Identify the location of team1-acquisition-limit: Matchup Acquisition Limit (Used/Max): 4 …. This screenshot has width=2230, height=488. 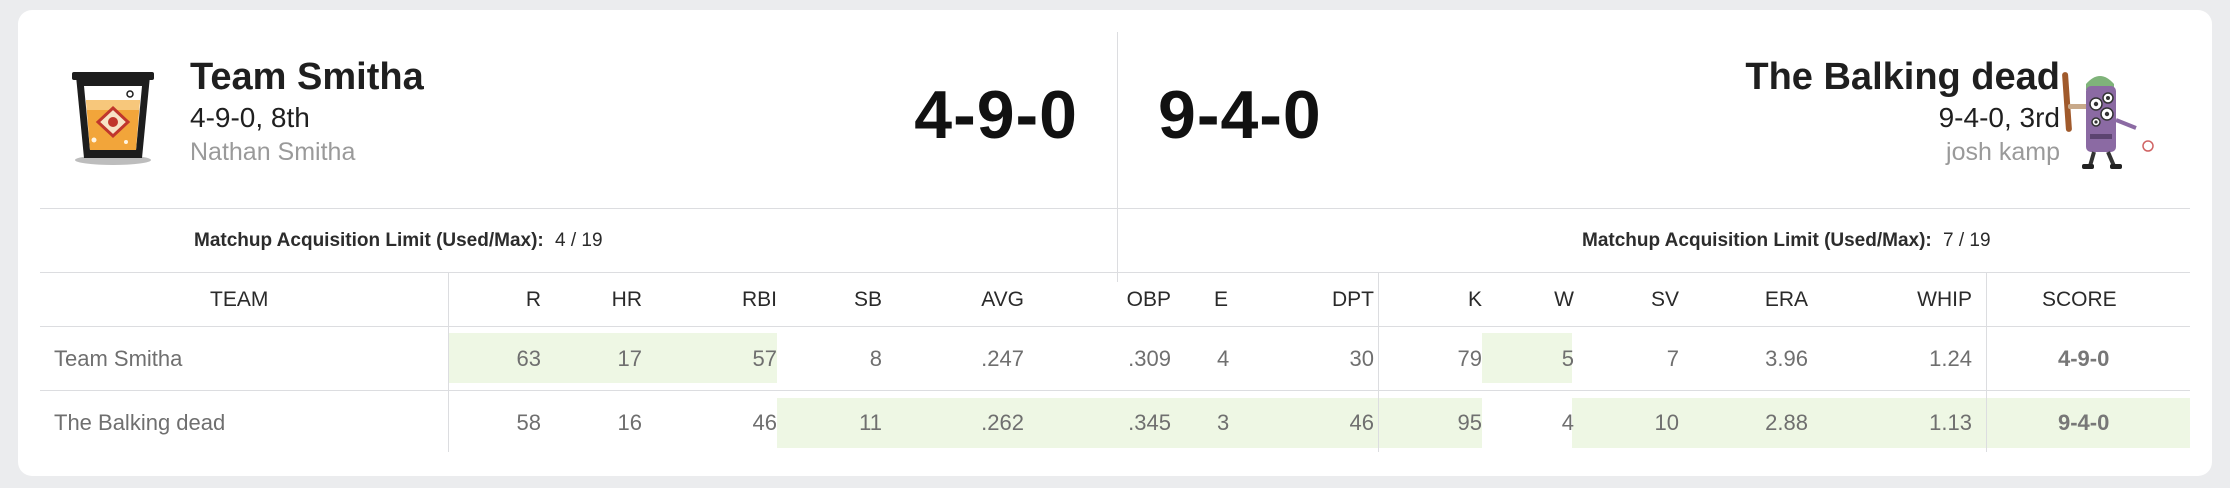
(398, 241).